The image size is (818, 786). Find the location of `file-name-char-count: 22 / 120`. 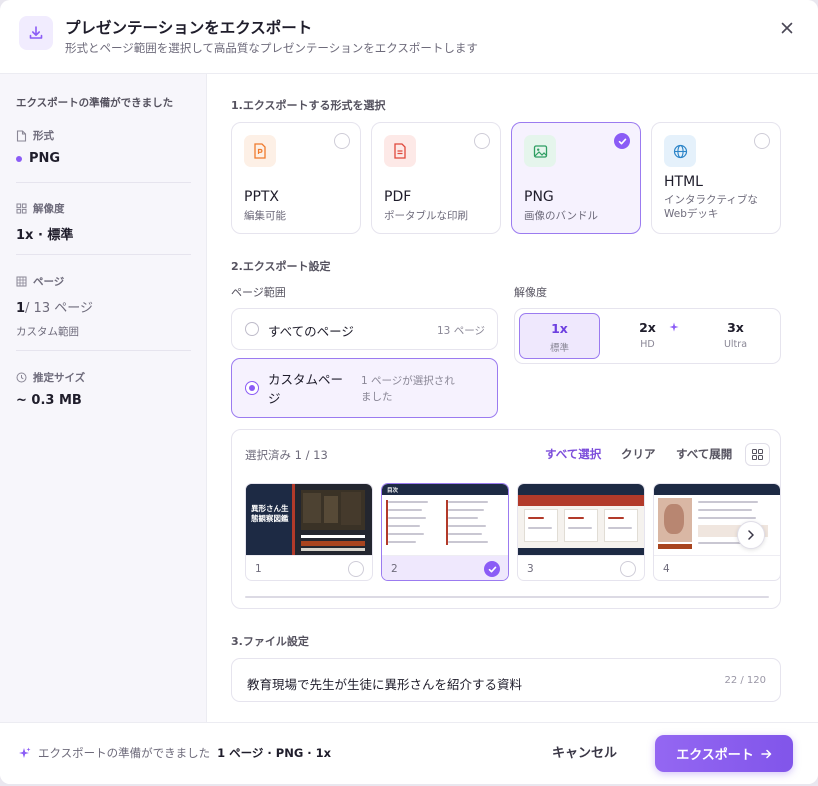

file-name-char-count: 22 / 120 is located at coordinates (745, 680).